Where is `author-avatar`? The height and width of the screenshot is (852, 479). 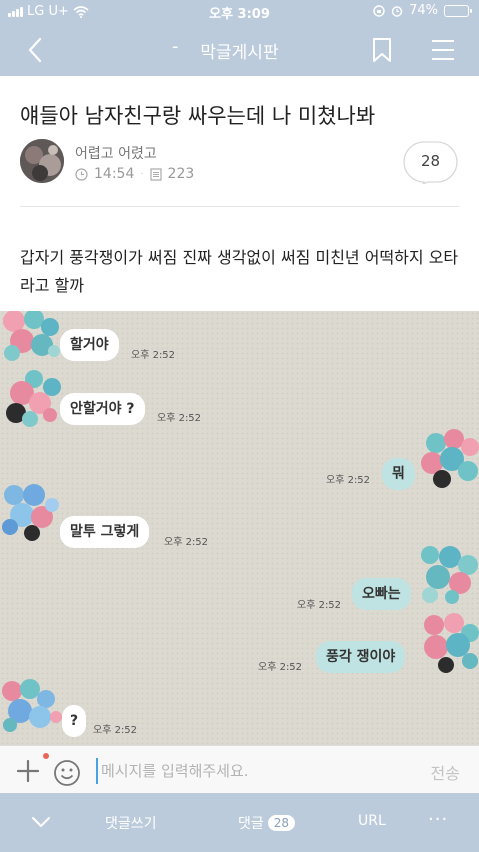 author-avatar is located at coordinates (42, 161).